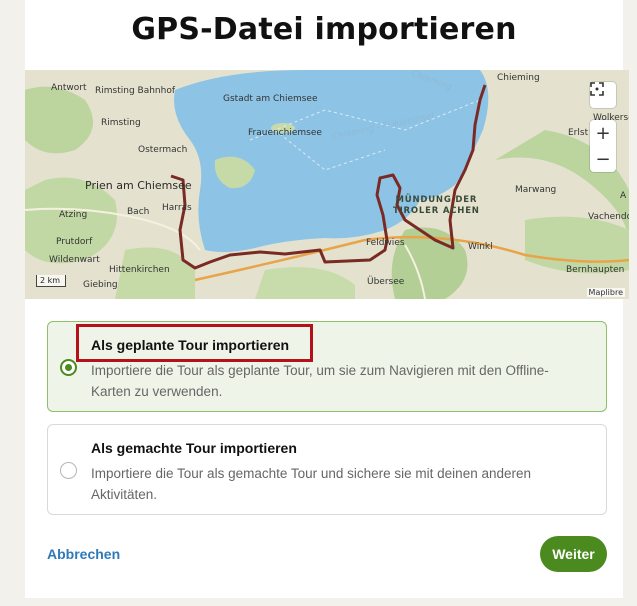  Describe the element at coordinates (518, 78) in the screenshot. I see `map-label-chieming: Chieming` at that location.